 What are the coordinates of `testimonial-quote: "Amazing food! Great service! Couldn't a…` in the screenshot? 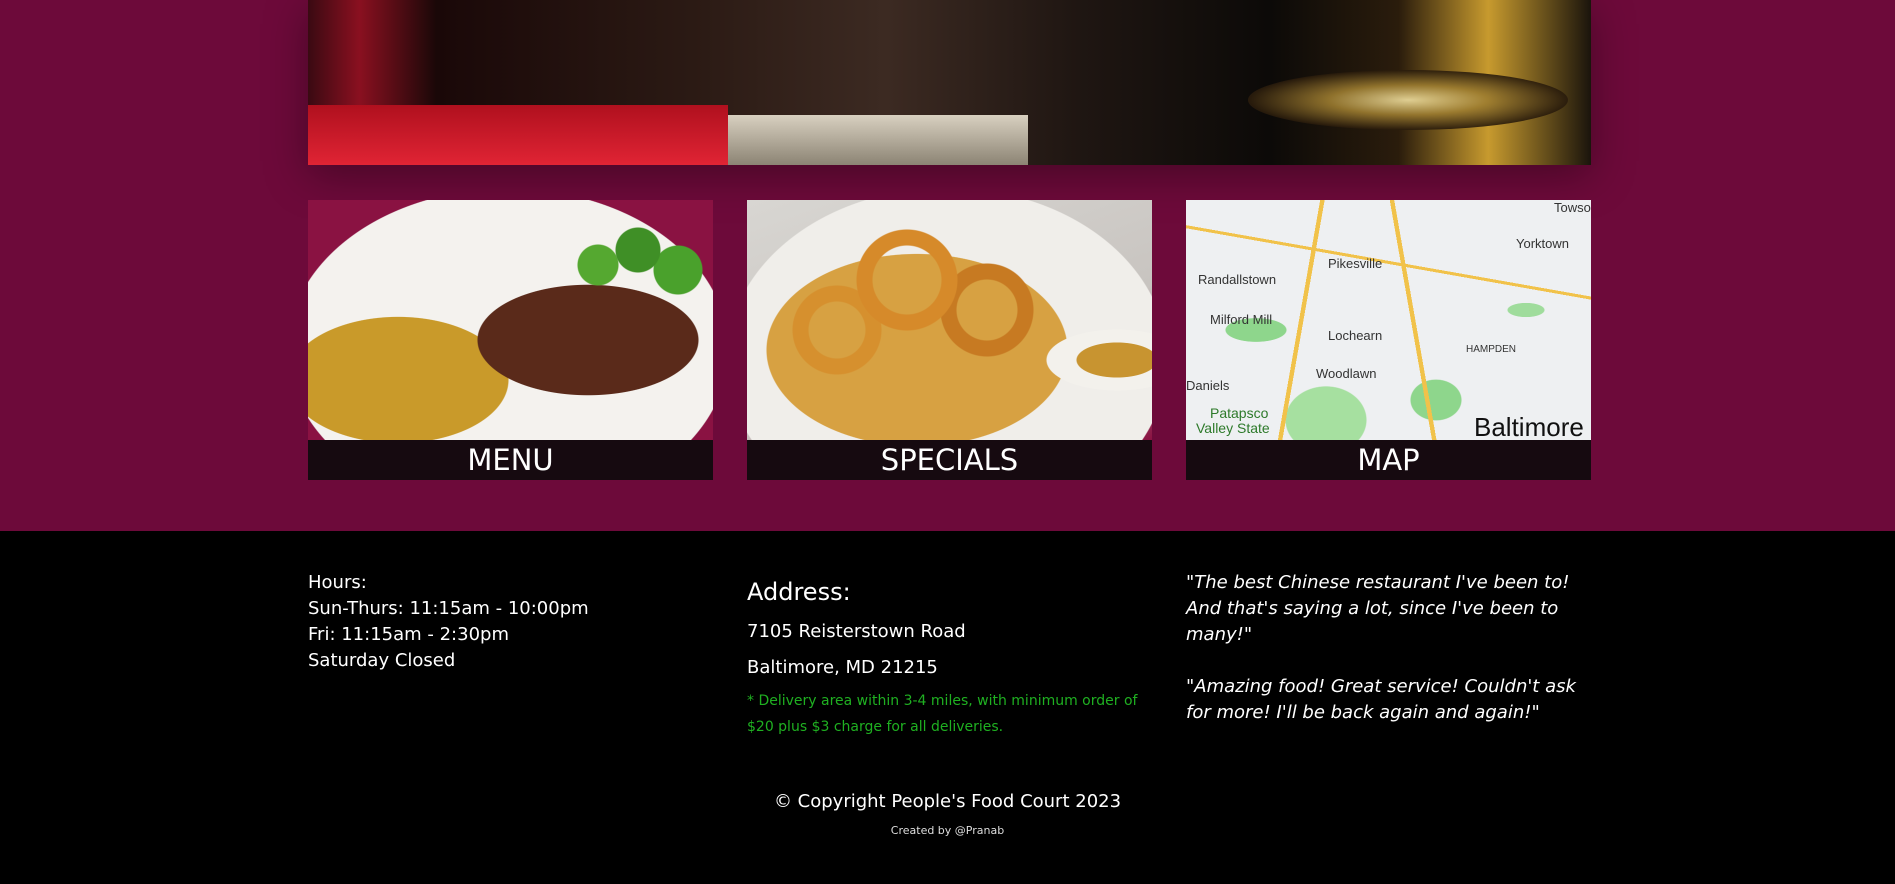 It's located at (1381, 699).